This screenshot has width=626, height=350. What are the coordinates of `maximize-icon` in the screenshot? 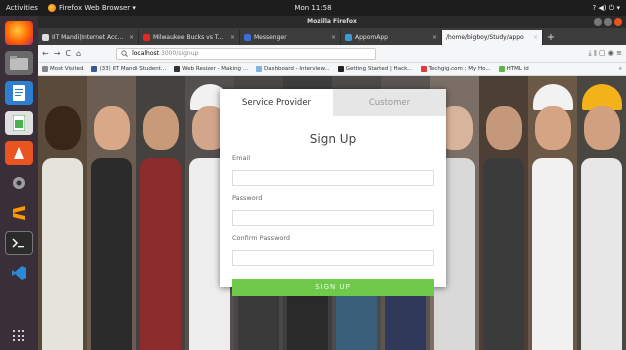 It's located at (608, 22).